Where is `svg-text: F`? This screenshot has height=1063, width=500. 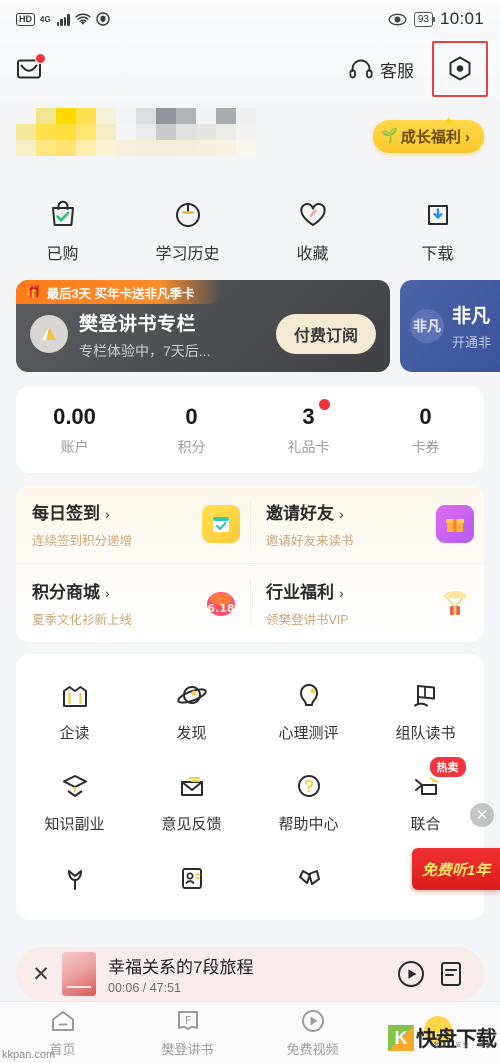
svg-text: F is located at coordinates (187, 1020).